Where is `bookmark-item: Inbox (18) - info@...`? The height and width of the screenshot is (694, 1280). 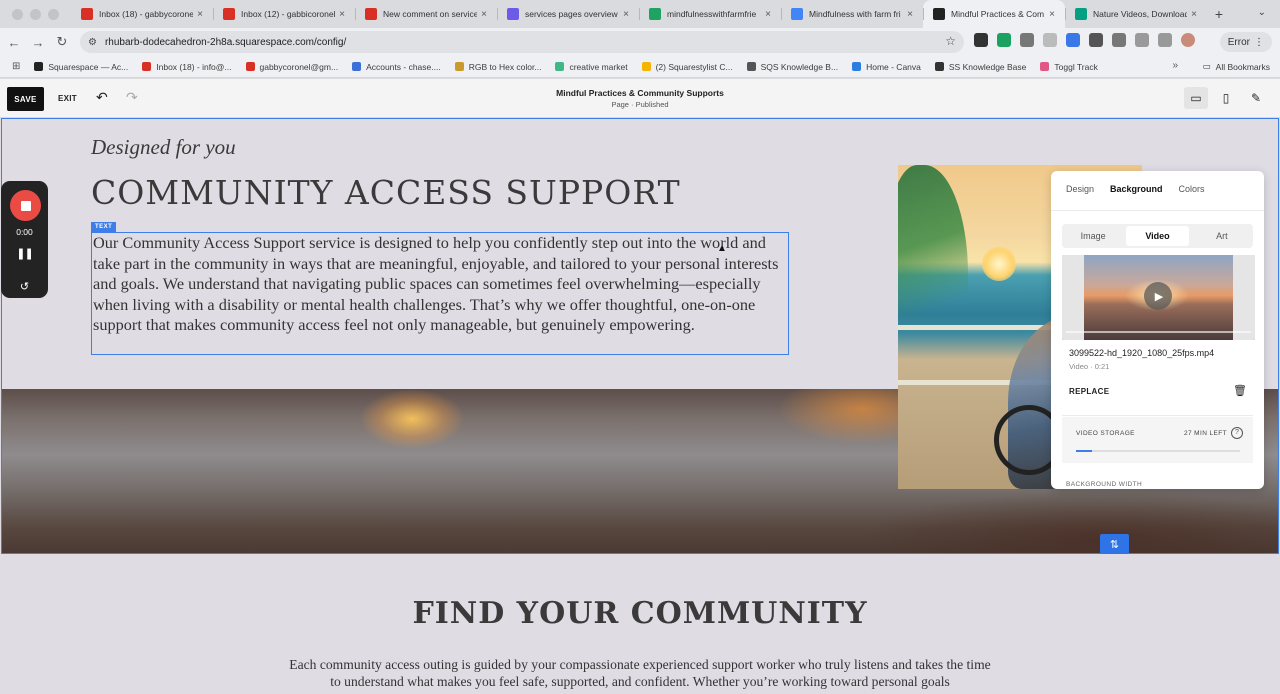 bookmark-item: Inbox (18) - info@... is located at coordinates (187, 67).